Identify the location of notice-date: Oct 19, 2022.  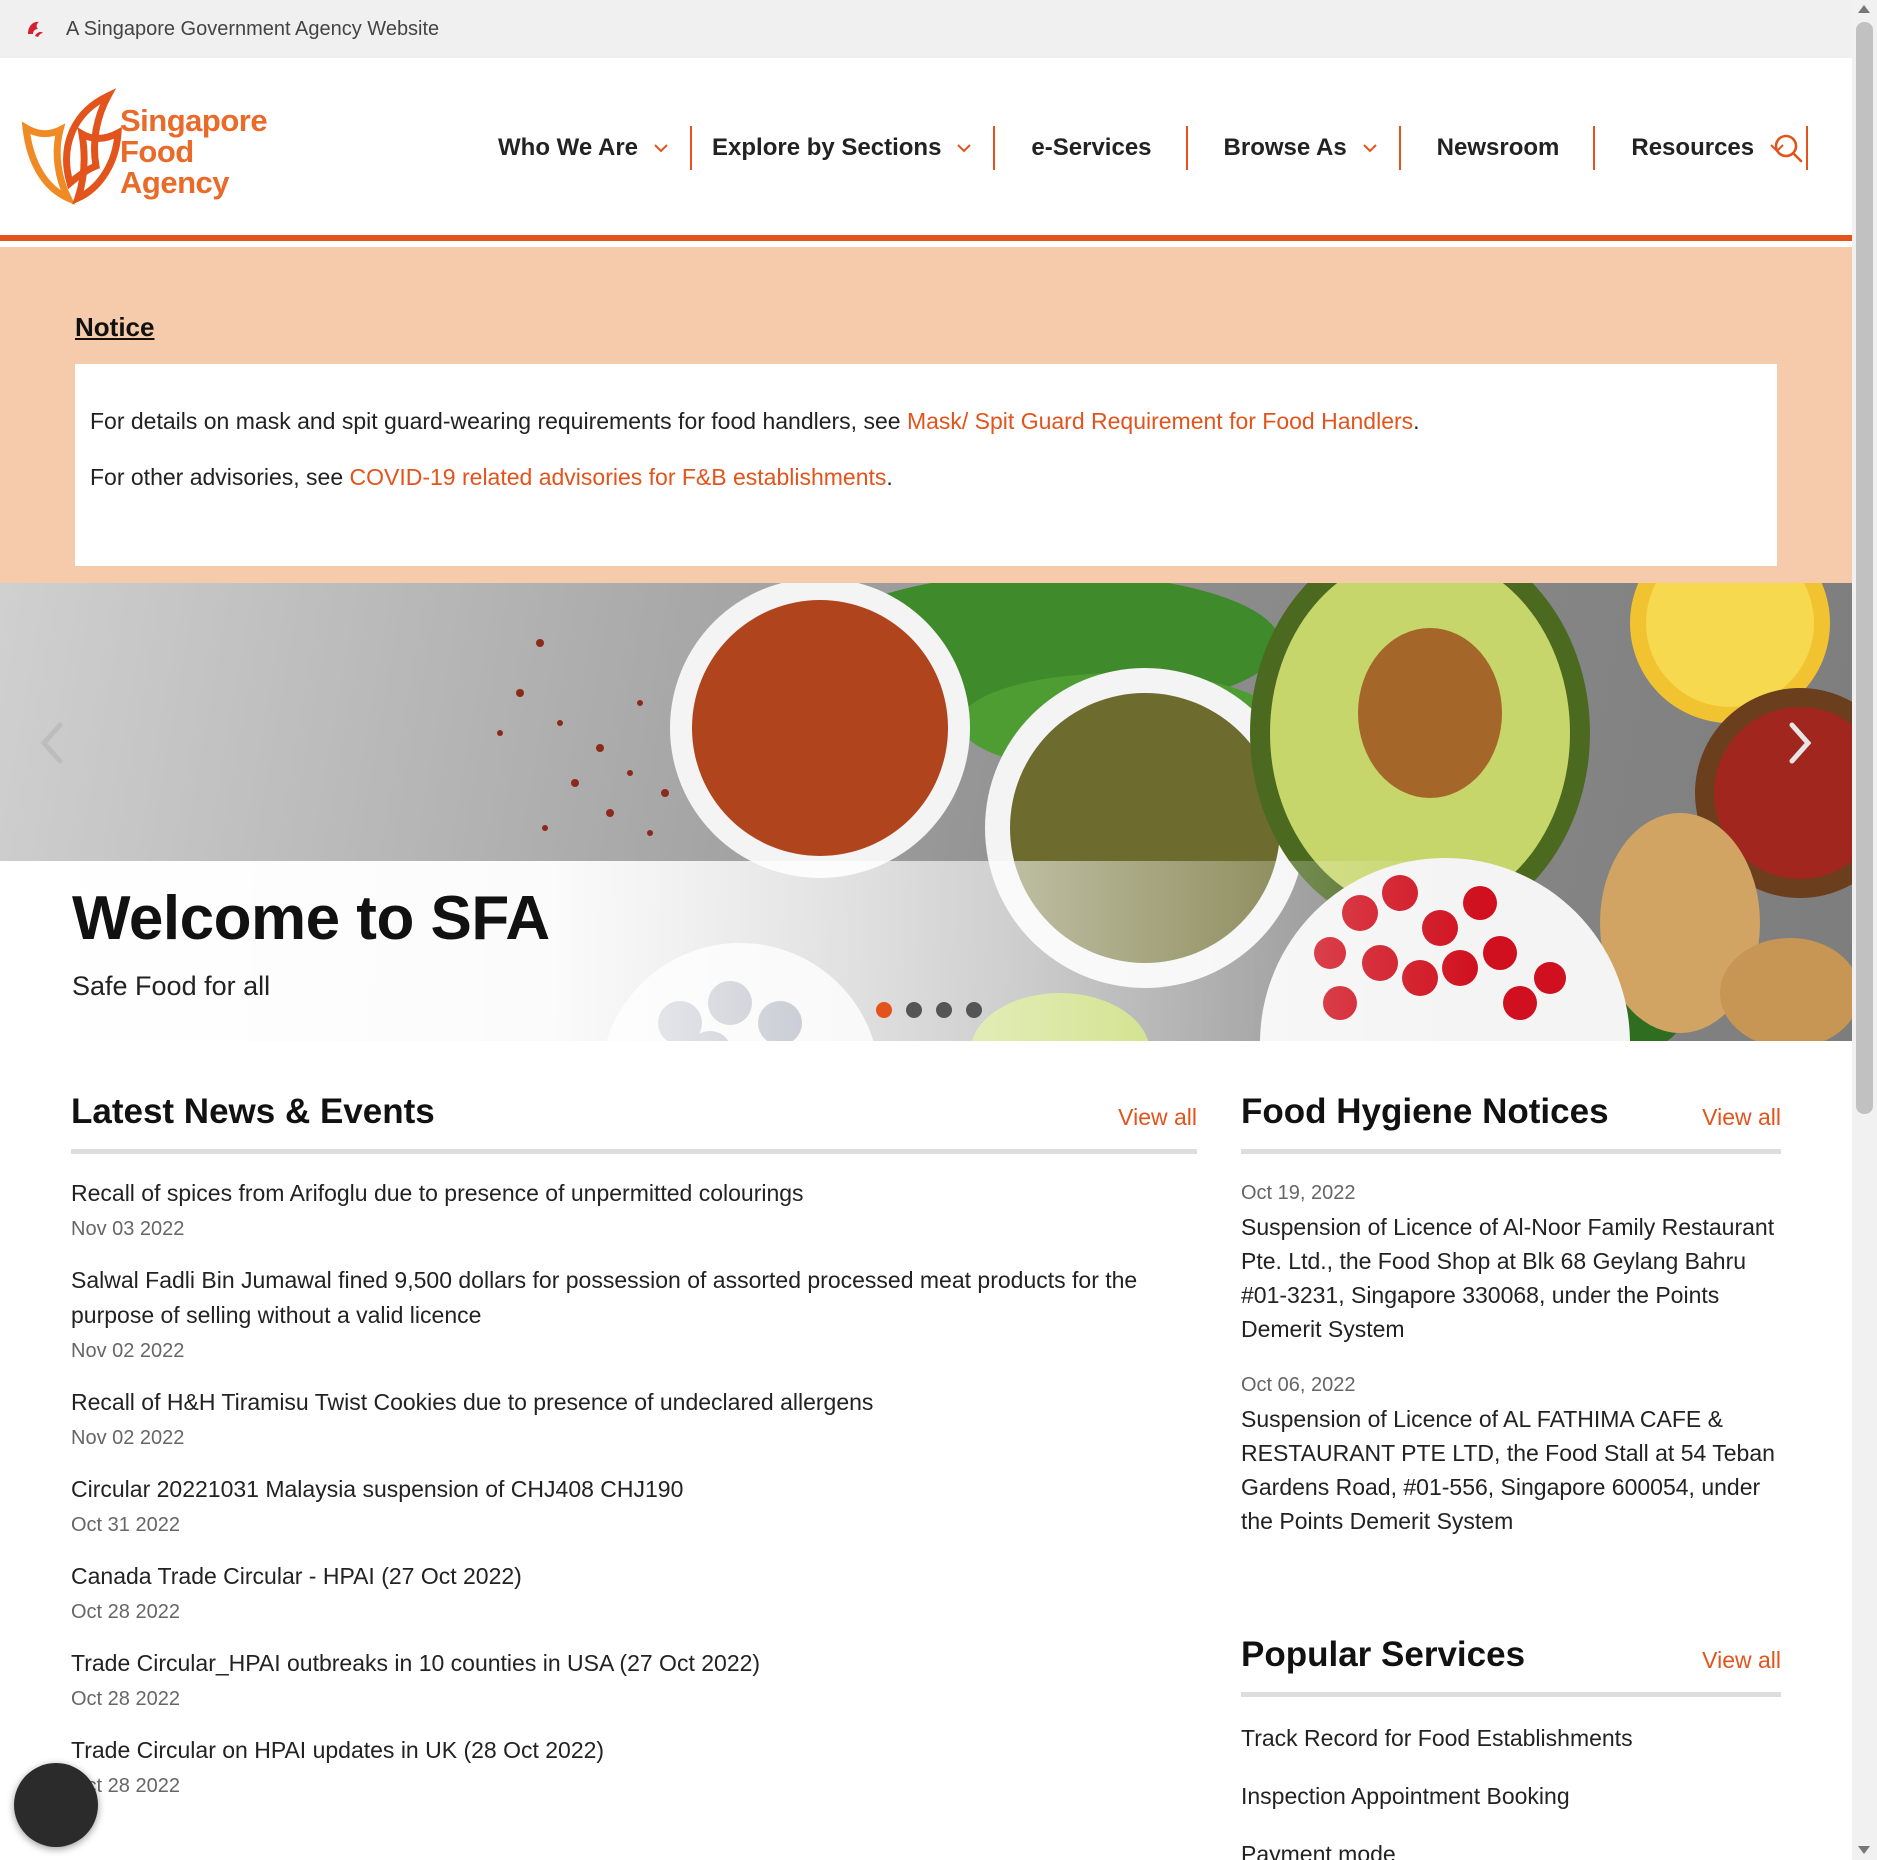
(1298, 1193).